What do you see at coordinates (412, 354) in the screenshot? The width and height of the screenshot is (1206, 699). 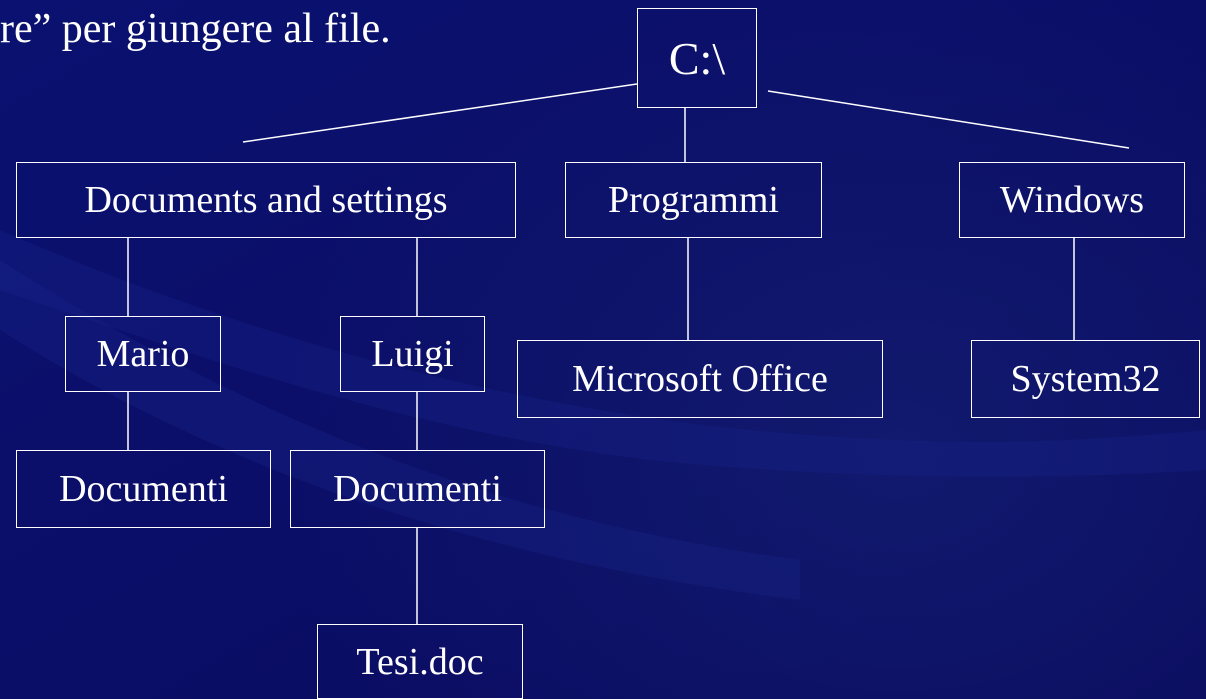 I see `tree-node-luigi: Luigi` at bounding box center [412, 354].